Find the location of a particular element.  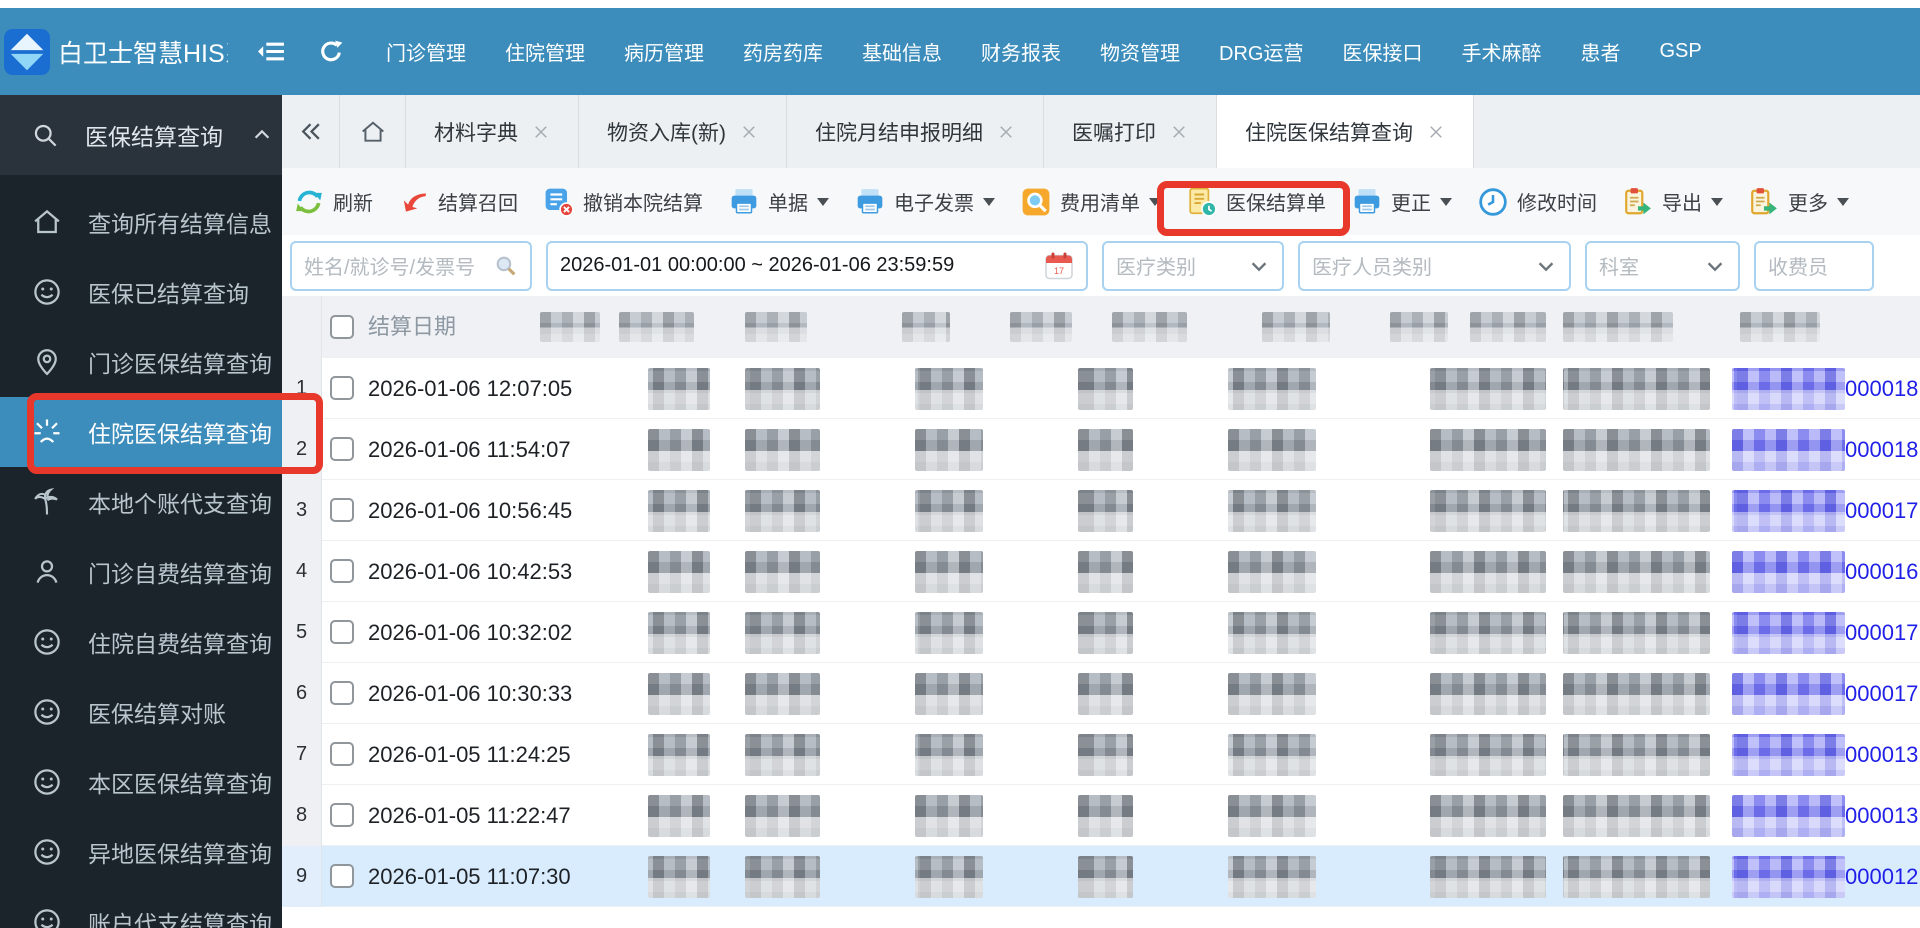

cashier-input: 收费员 is located at coordinates (1814, 265).